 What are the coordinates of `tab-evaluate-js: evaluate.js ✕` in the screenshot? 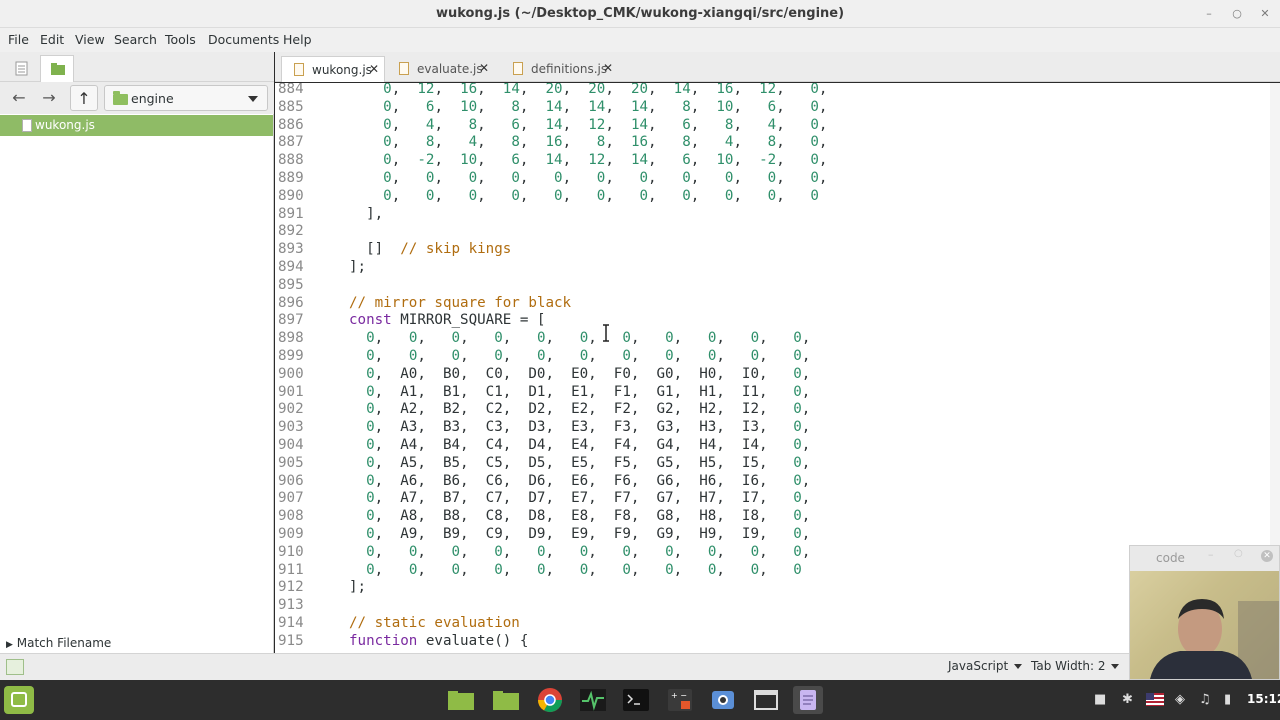 It's located at (443, 69).